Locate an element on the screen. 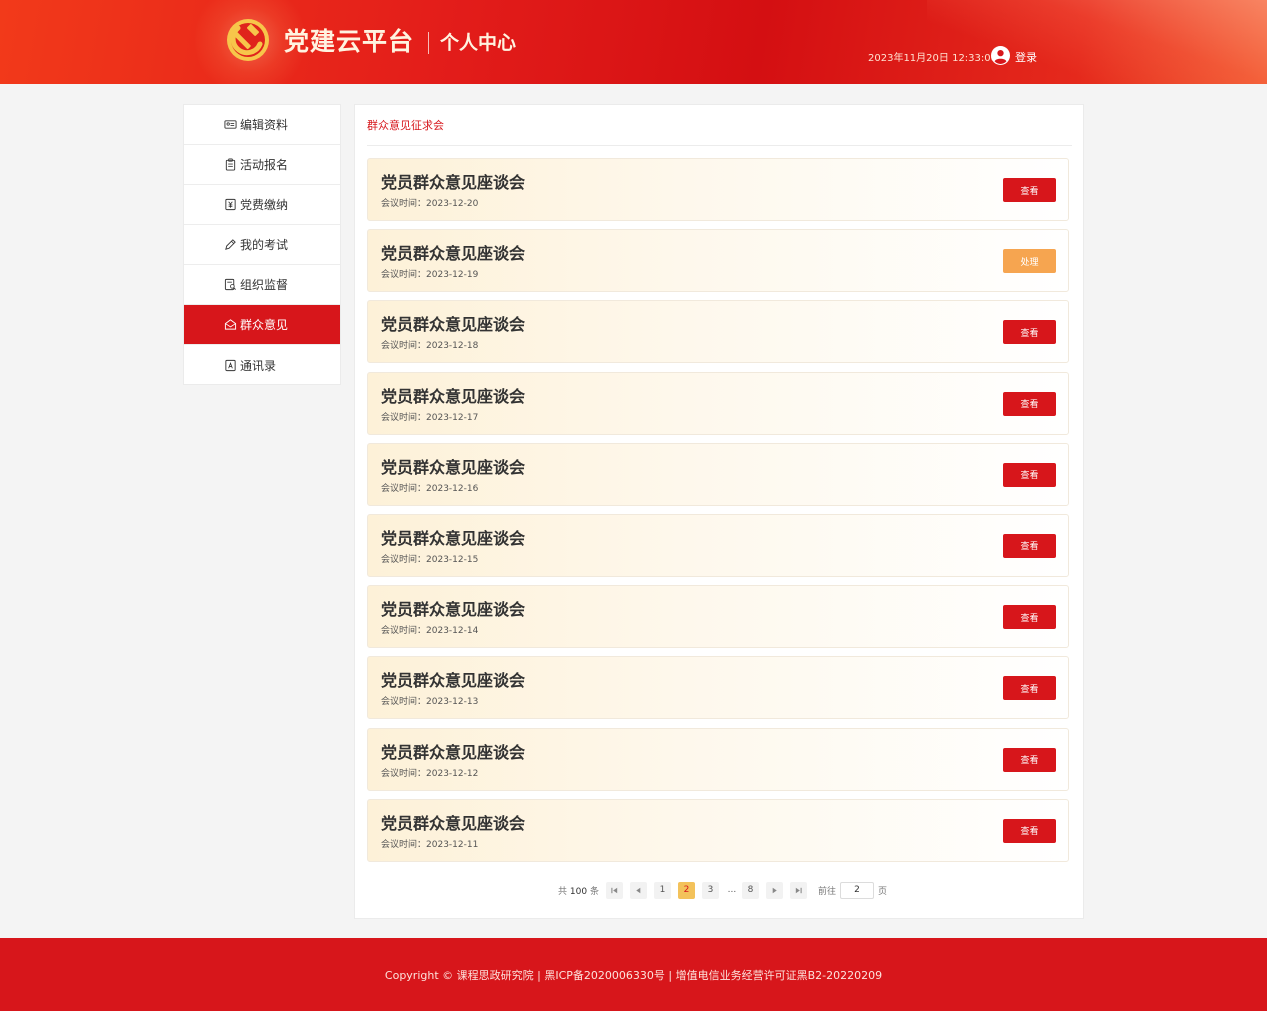 The image size is (1267, 1011). page-unit-label: 页 is located at coordinates (882, 891).